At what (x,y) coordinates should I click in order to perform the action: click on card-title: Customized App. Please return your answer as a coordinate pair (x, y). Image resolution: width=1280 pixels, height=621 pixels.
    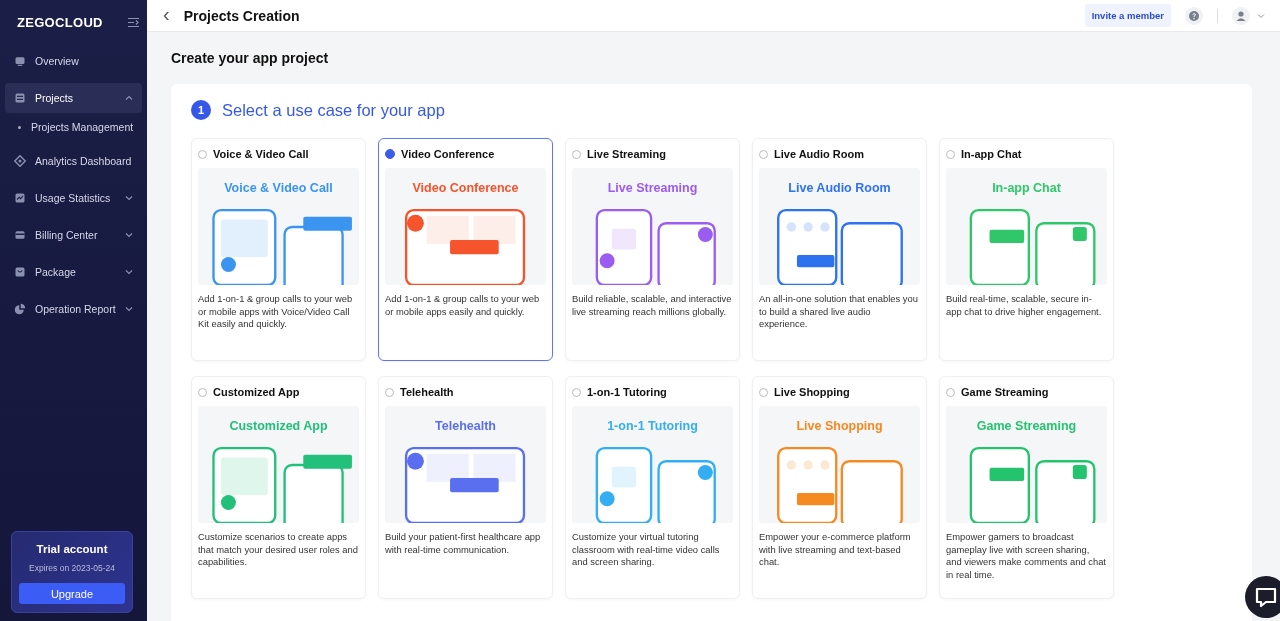
    Looking at the image, I should click on (256, 392).